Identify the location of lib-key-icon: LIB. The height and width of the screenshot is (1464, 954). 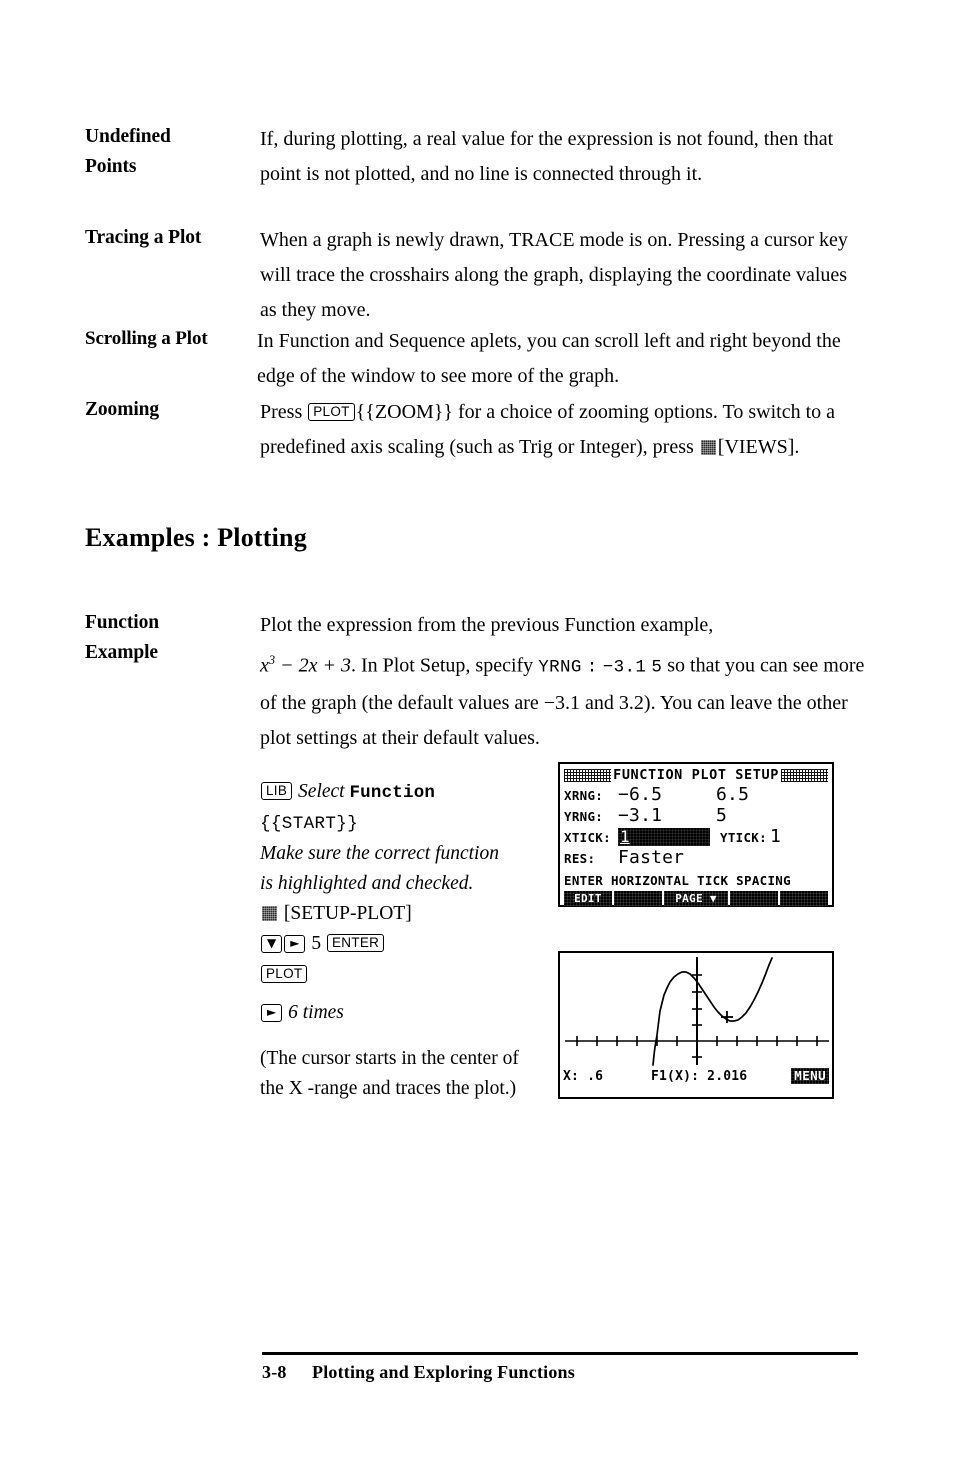
(277, 791).